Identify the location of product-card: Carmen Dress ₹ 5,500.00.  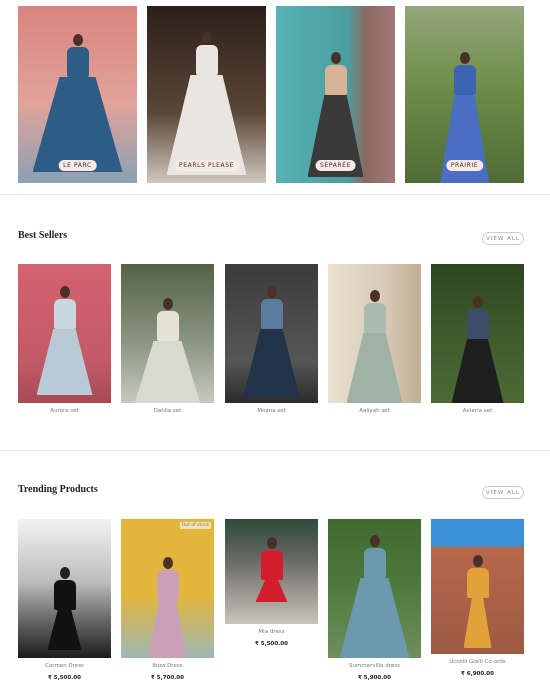
(64, 600).